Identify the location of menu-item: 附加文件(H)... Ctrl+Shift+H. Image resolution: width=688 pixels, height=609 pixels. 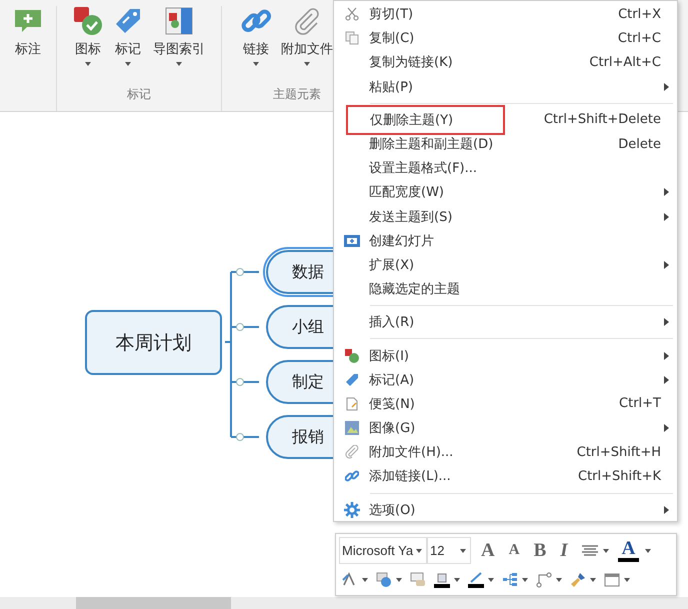
(505, 452).